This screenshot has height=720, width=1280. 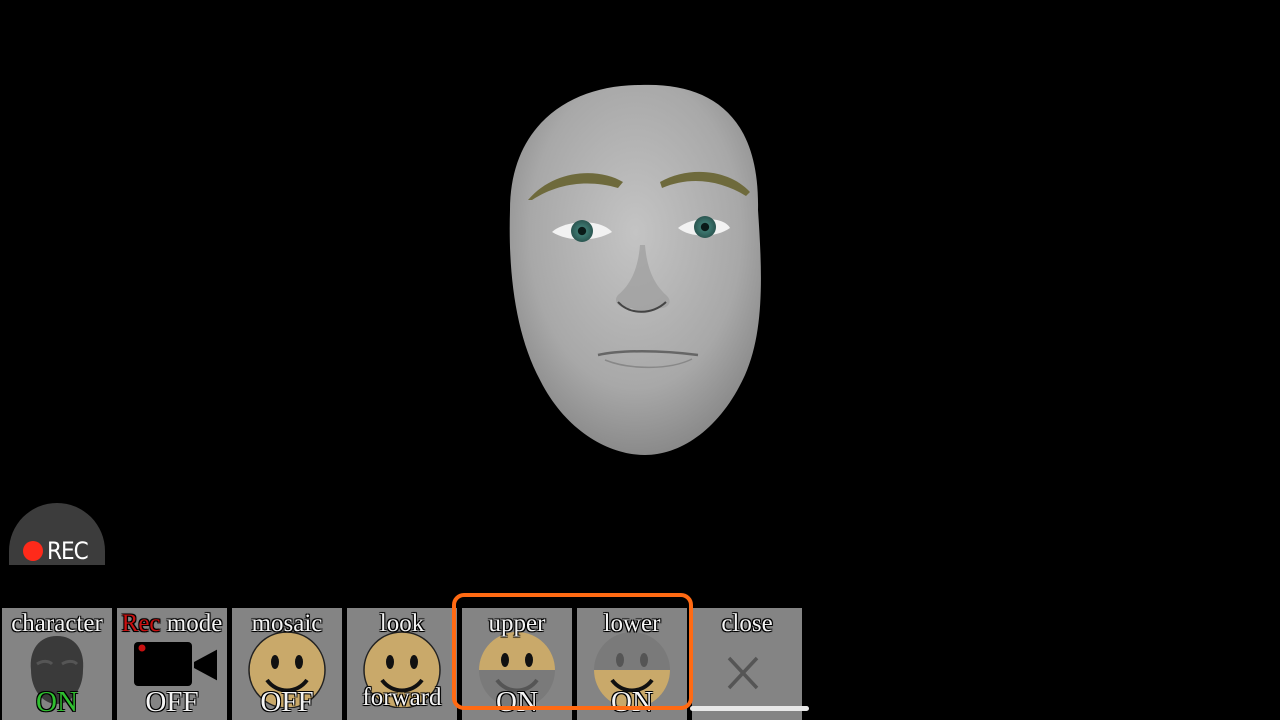 I want to click on lower-toggle-button: lower ON, so click(x=632, y=664).